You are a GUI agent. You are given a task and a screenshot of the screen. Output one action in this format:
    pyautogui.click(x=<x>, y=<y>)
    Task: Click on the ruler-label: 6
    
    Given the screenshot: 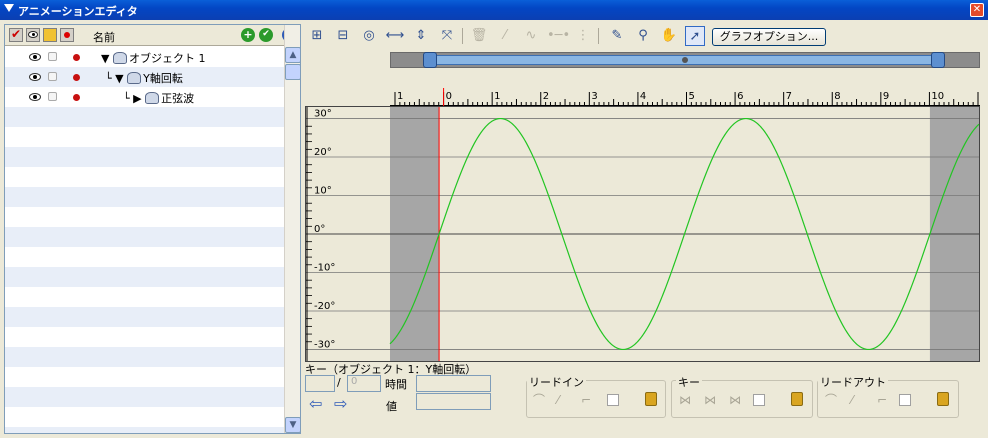 What is the action you would take?
    pyautogui.click(x=740, y=96)
    